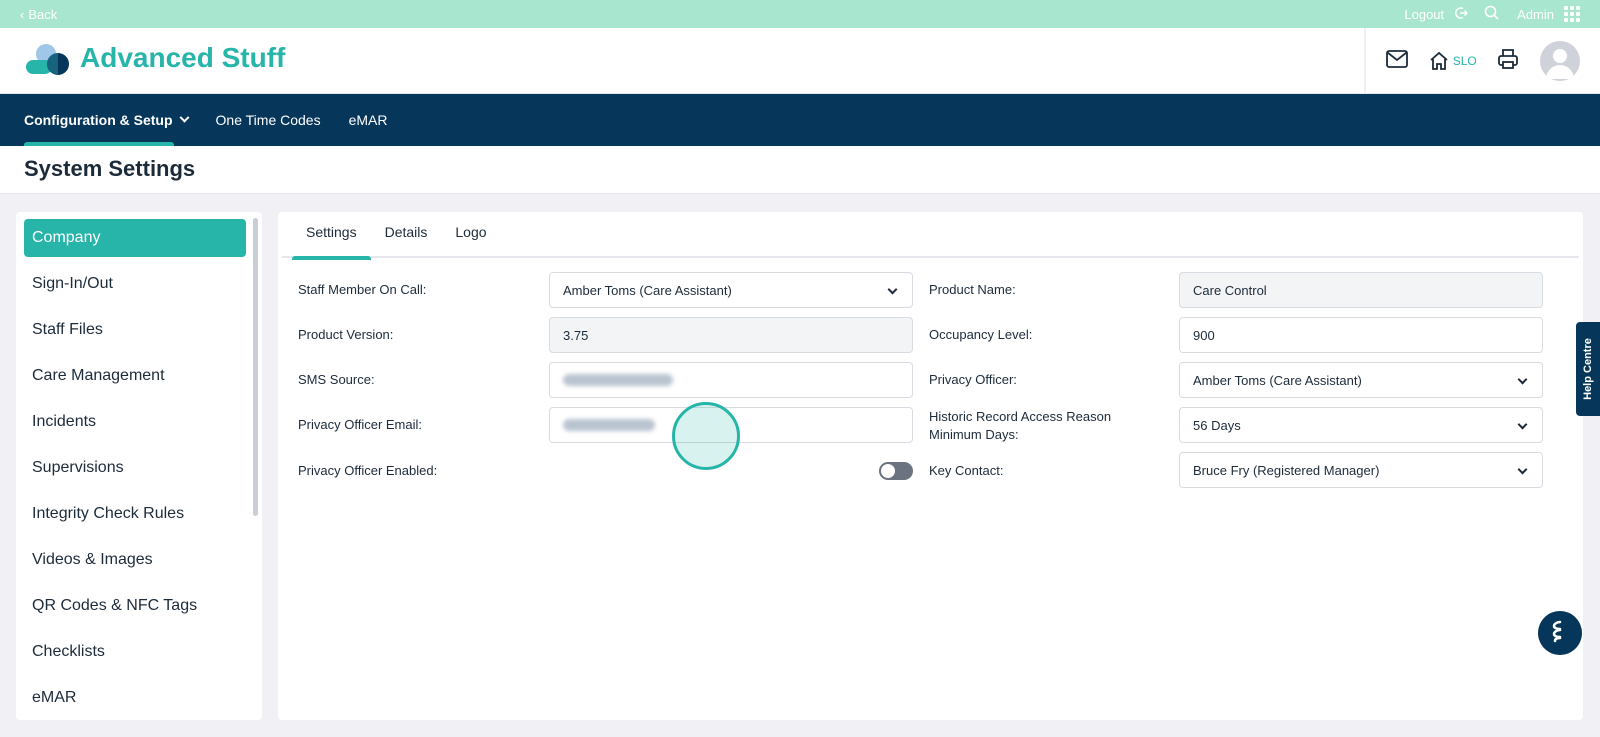  I want to click on admin-menu: Admin, so click(1535, 14).